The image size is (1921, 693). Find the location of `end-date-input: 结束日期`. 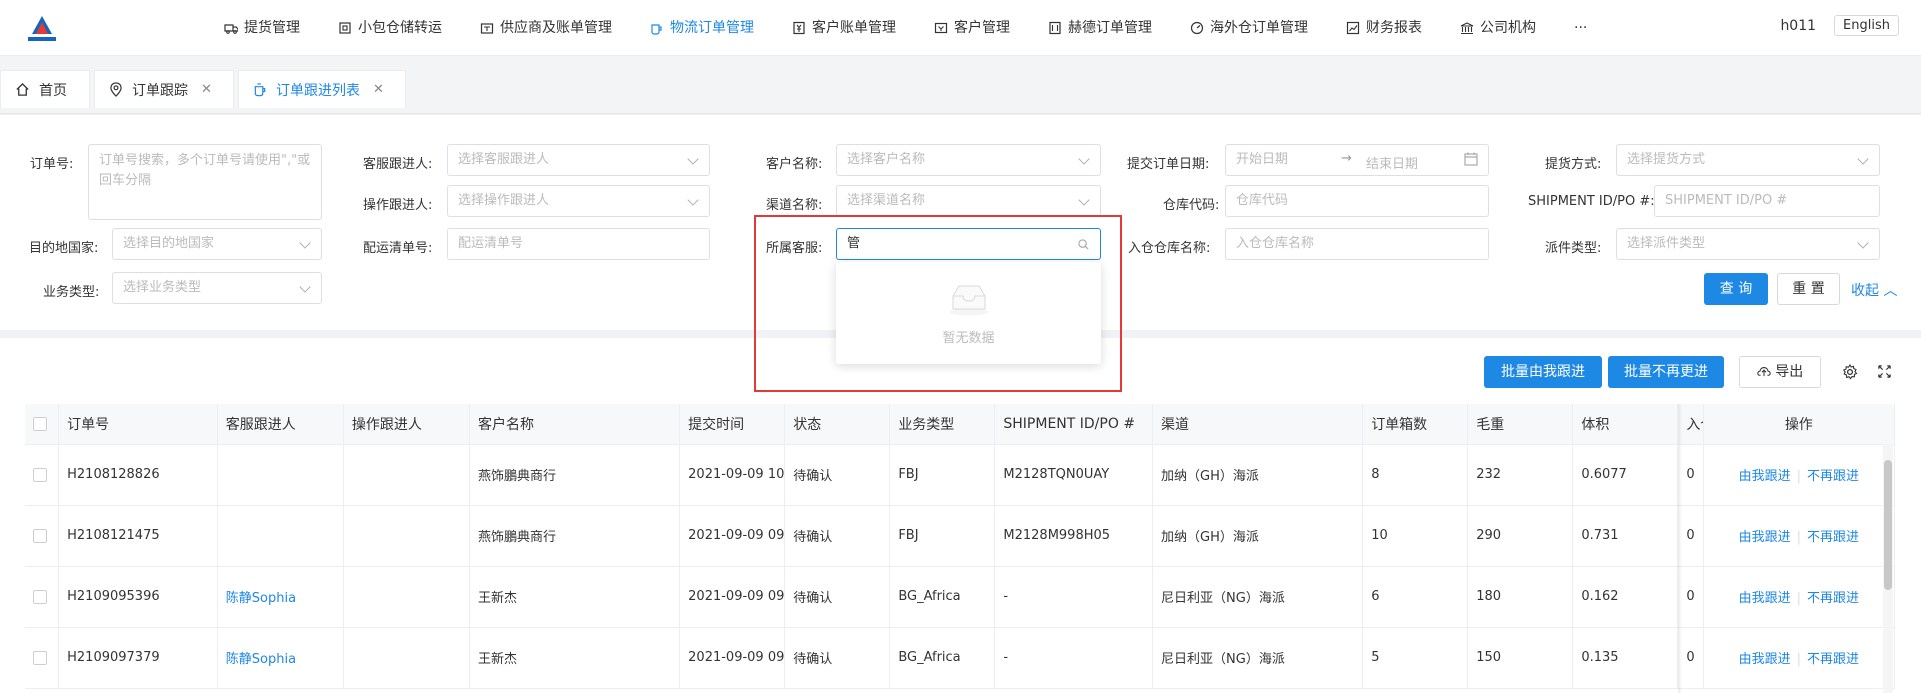

end-date-input: 结束日期 is located at coordinates (1392, 162).